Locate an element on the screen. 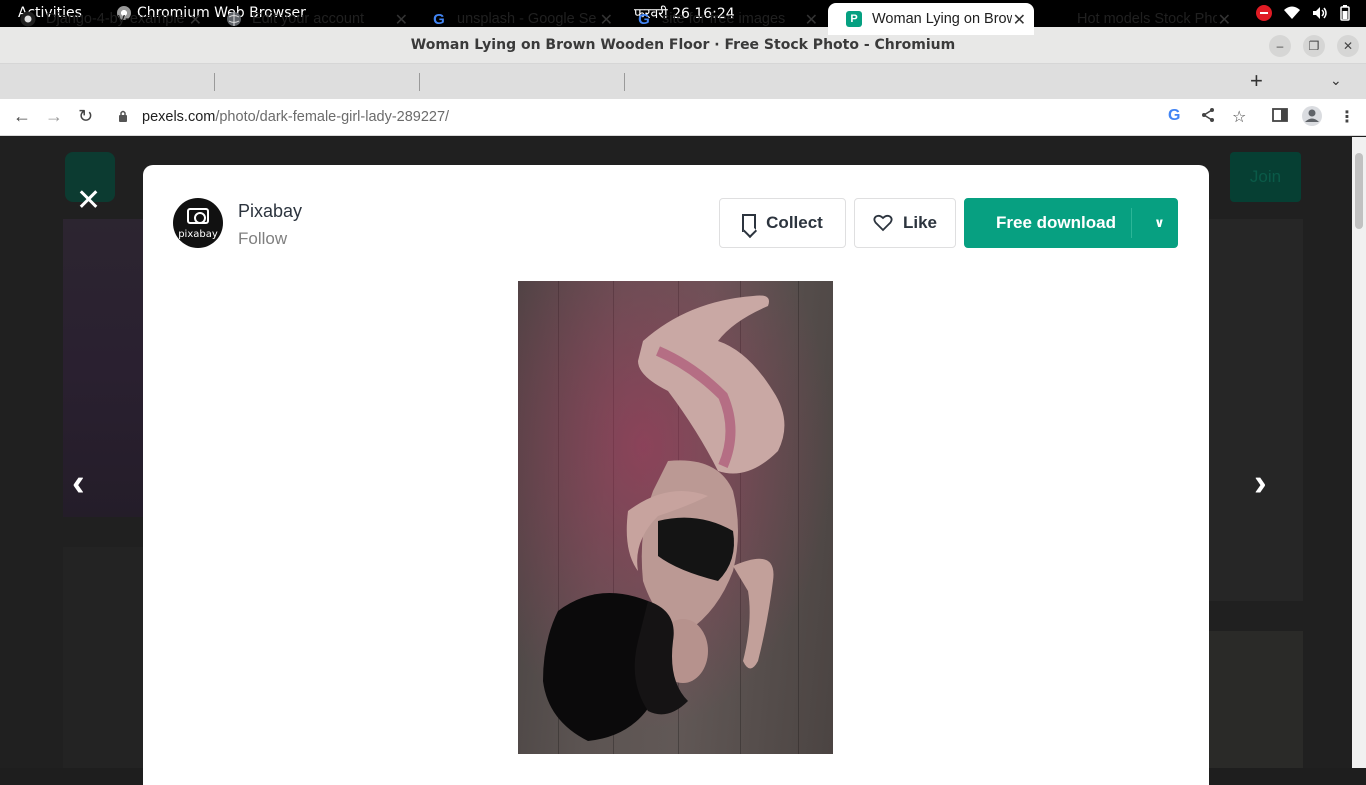 Image resolution: width=1366 pixels, height=785 pixels. google-lens-icon: G is located at coordinates (1174, 116).